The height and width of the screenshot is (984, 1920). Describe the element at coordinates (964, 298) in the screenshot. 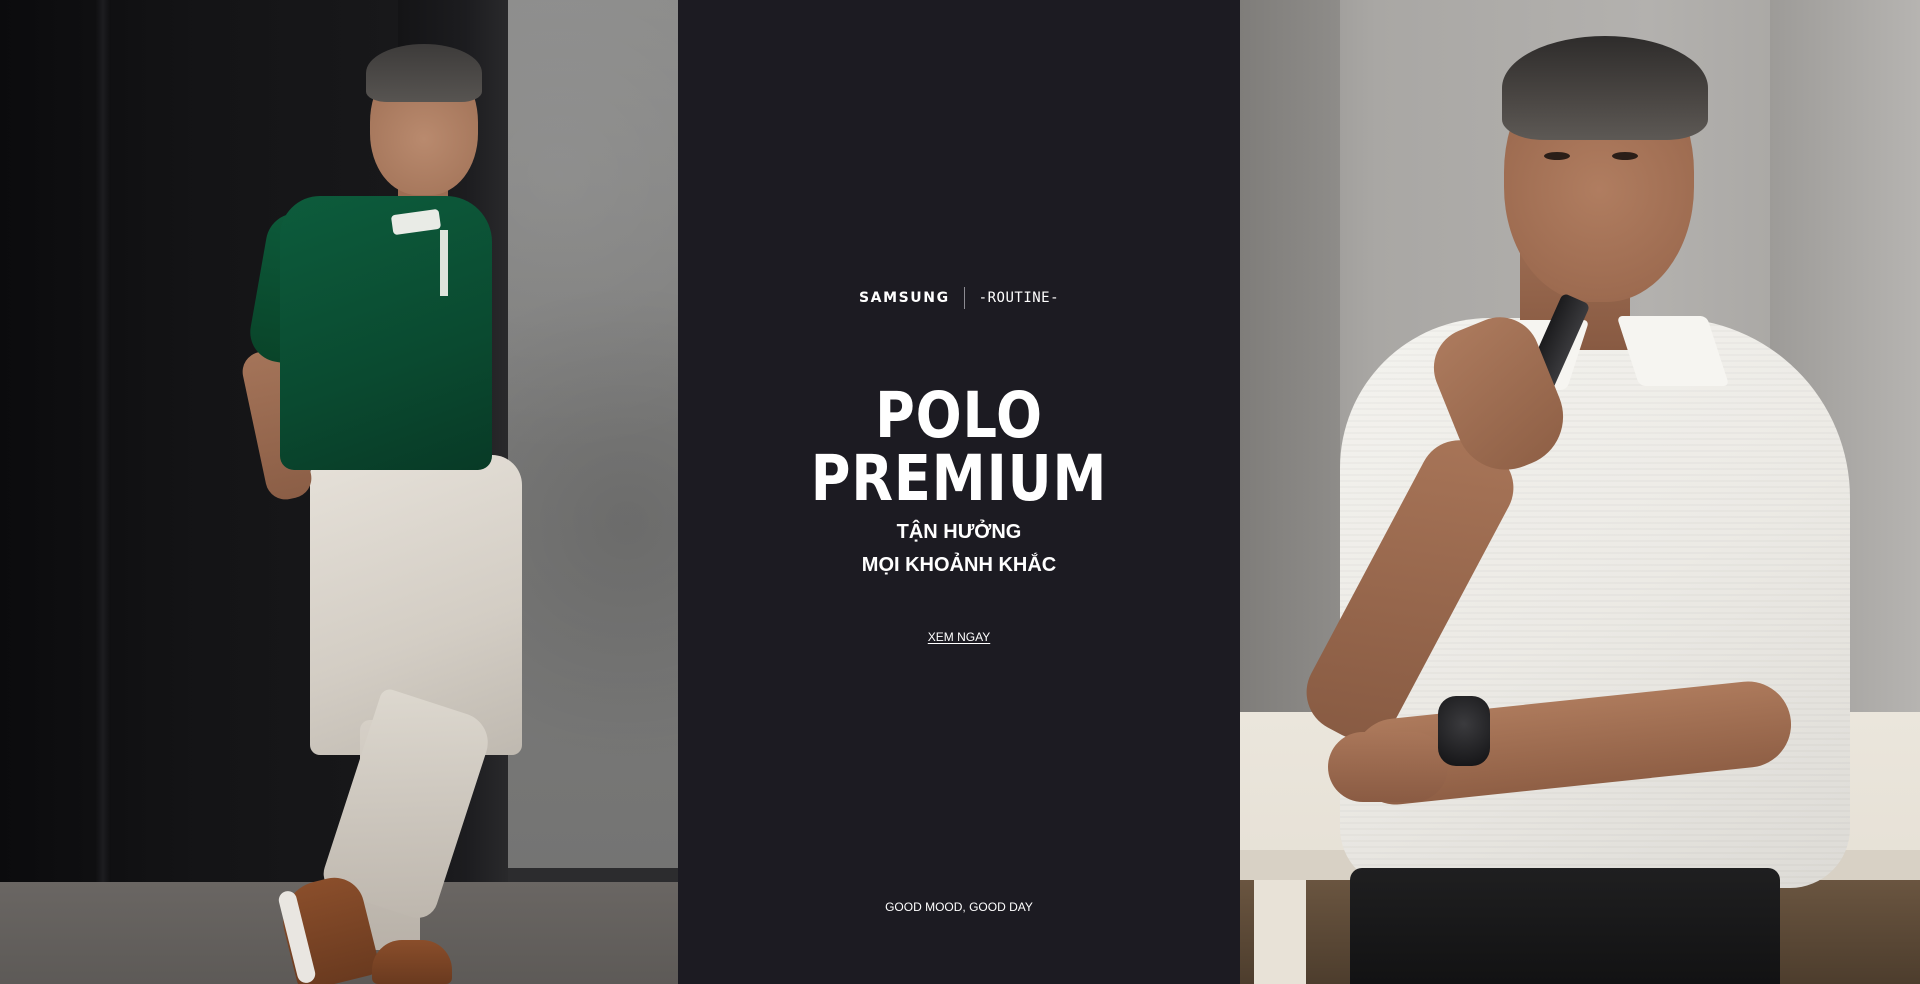

I see `brand-divider` at that location.